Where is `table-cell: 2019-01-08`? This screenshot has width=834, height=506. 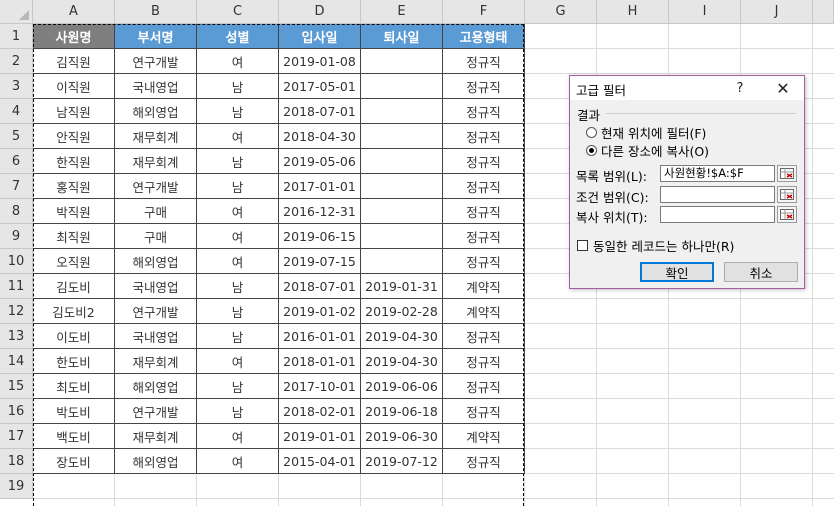 table-cell: 2019-01-08 is located at coordinates (320, 61).